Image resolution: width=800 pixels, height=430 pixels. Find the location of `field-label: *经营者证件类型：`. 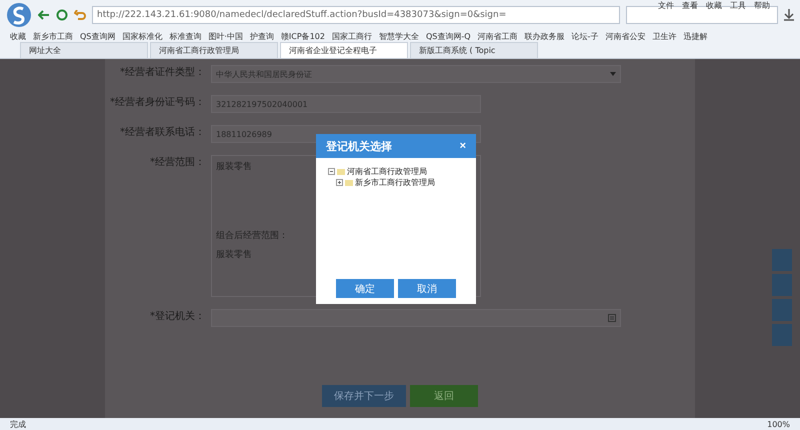

field-label: *经营者证件类型： is located at coordinates (162, 72).